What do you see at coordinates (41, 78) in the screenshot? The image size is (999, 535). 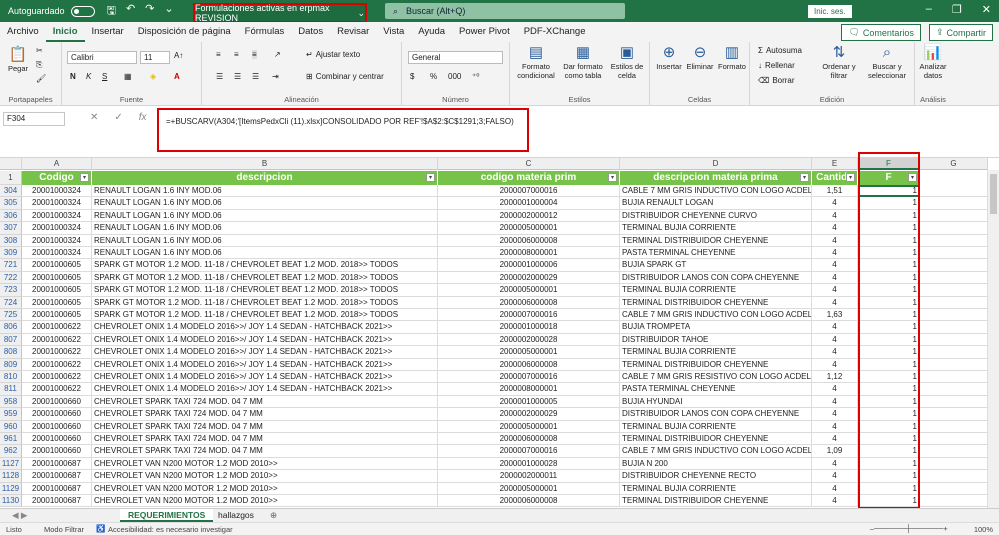 I see `format-painter-icon: 🖌` at bounding box center [41, 78].